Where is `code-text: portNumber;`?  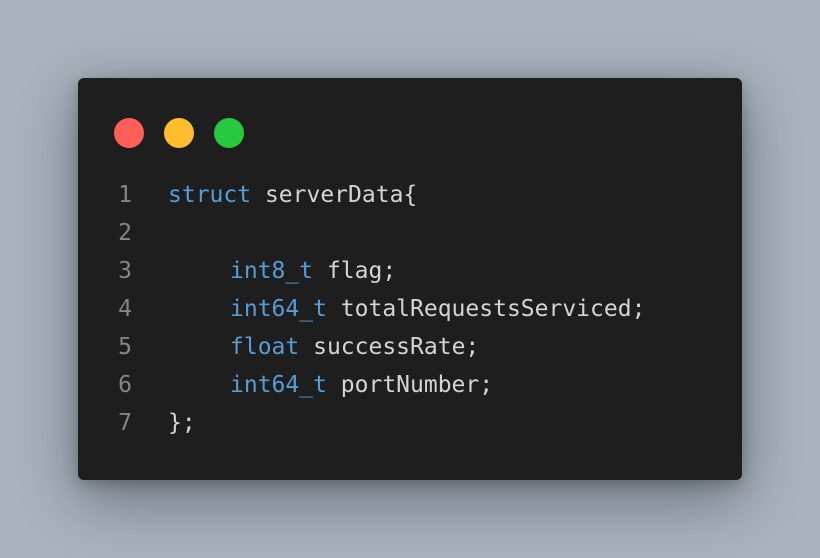
code-text: portNumber; is located at coordinates (410, 385).